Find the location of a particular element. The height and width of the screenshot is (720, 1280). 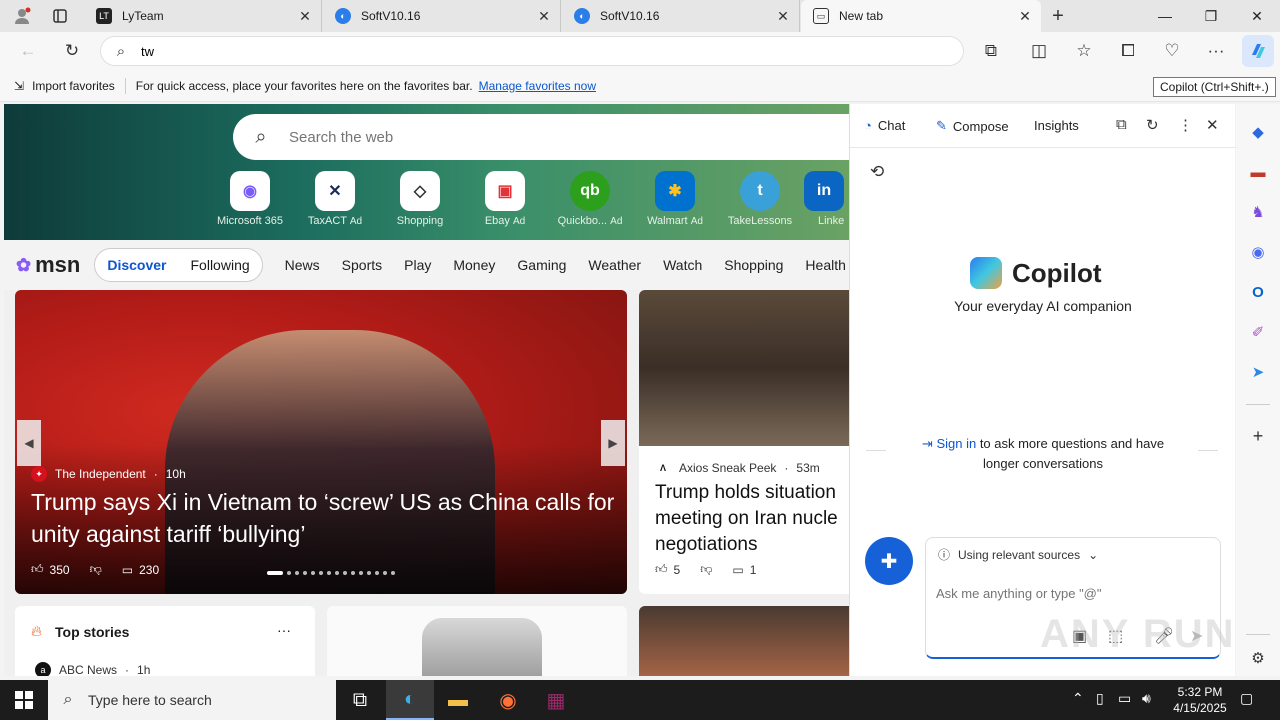

story-source: a ABC News · 1h is located at coordinates (92, 669).